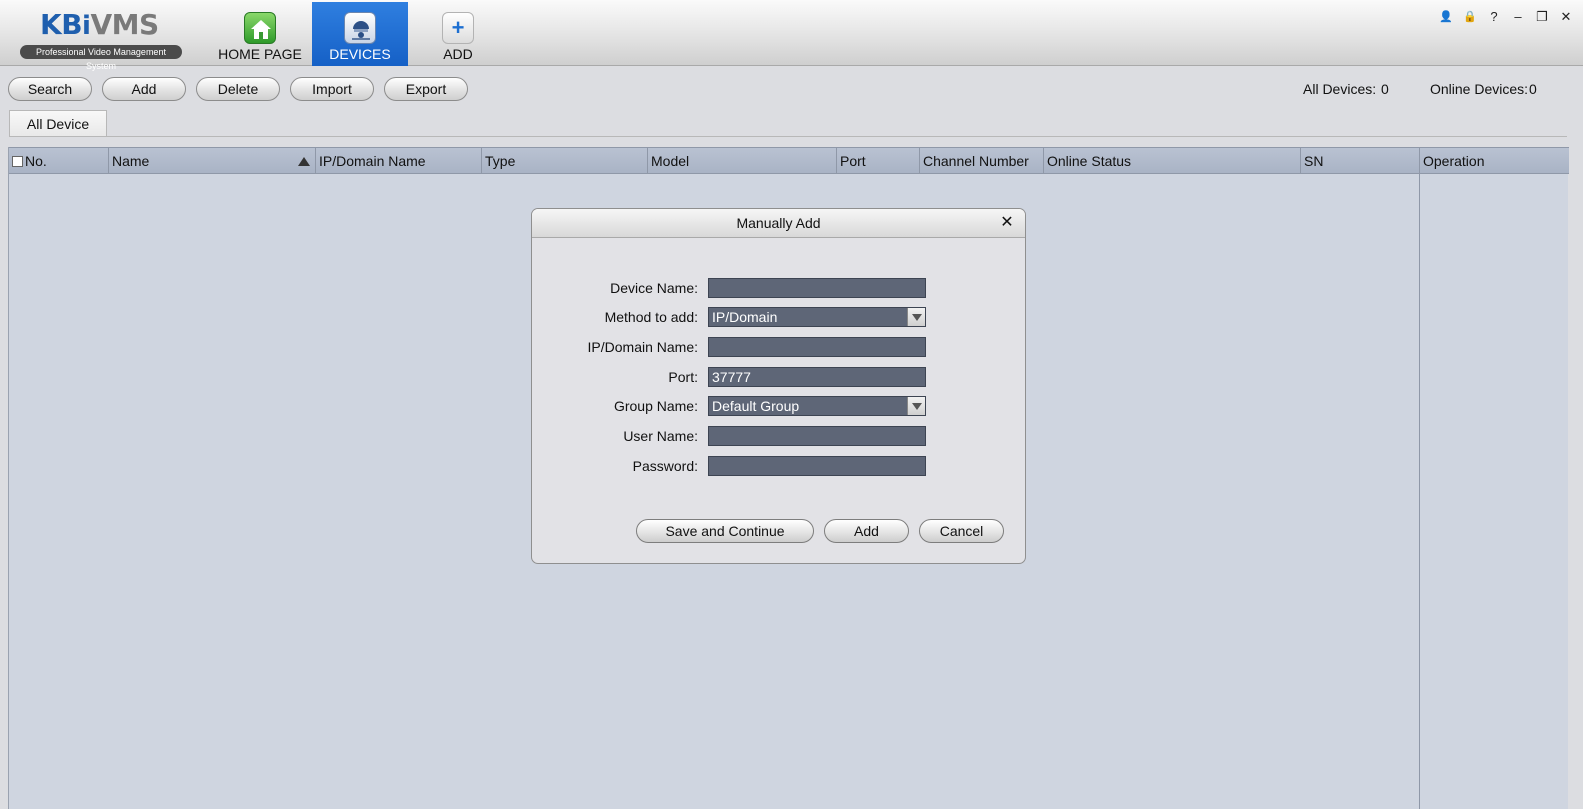  What do you see at coordinates (788, 136) in the screenshot?
I see `tab-divider` at bounding box center [788, 136].